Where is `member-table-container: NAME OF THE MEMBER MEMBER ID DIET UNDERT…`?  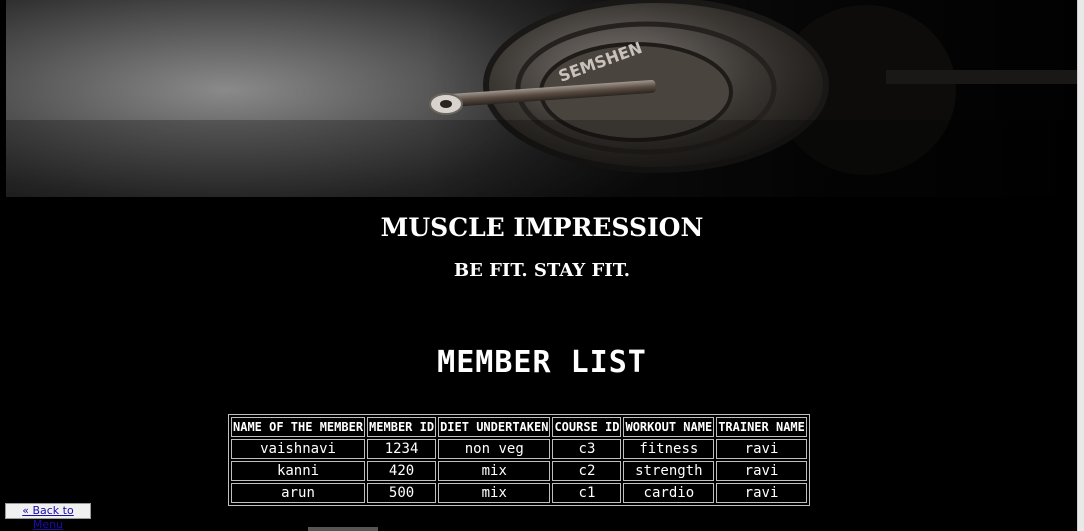
member-table-container: NAME OF THE MEMBER MEMBER ID DIET UNDERT… is located at coordinates (519, 460).